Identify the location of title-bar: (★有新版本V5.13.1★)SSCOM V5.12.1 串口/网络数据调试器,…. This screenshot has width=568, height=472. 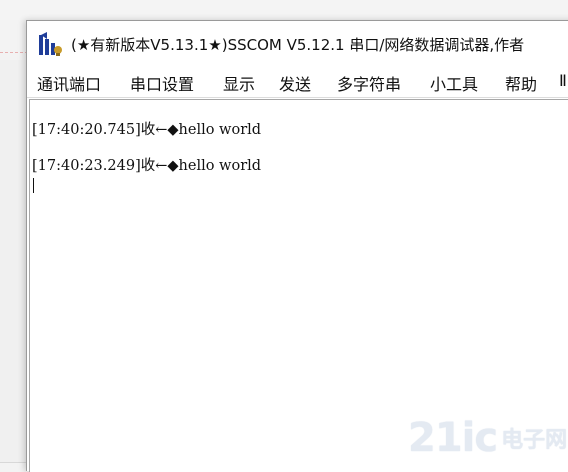
(297, 43).